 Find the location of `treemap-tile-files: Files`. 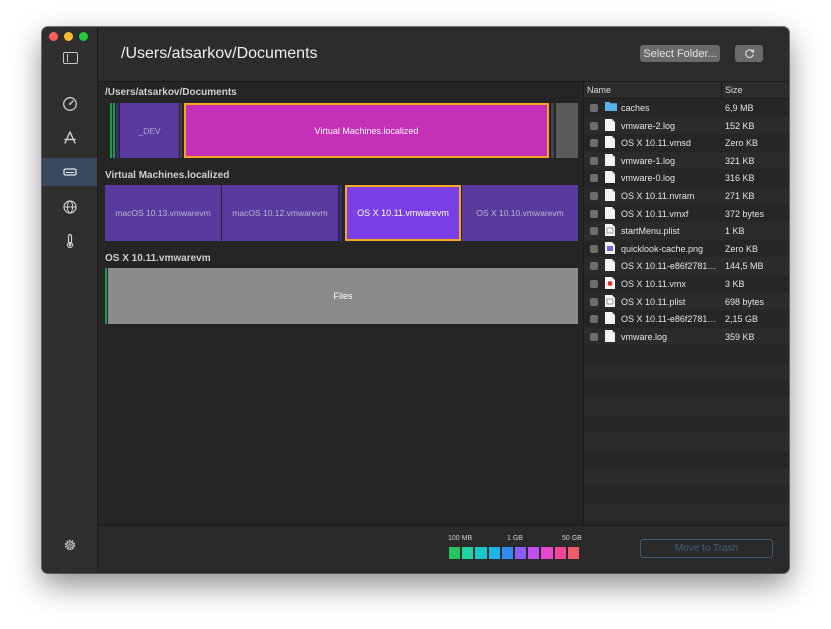

treemap-tile-files: Files is located at coordinates (343, 296).